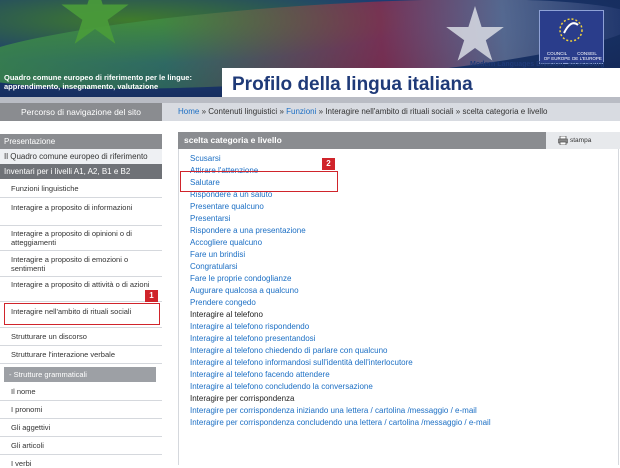 This screenshot has height=468, width=620. I want to click on function-link: Interagire al telefono facendo attendere, so click(260, 375).